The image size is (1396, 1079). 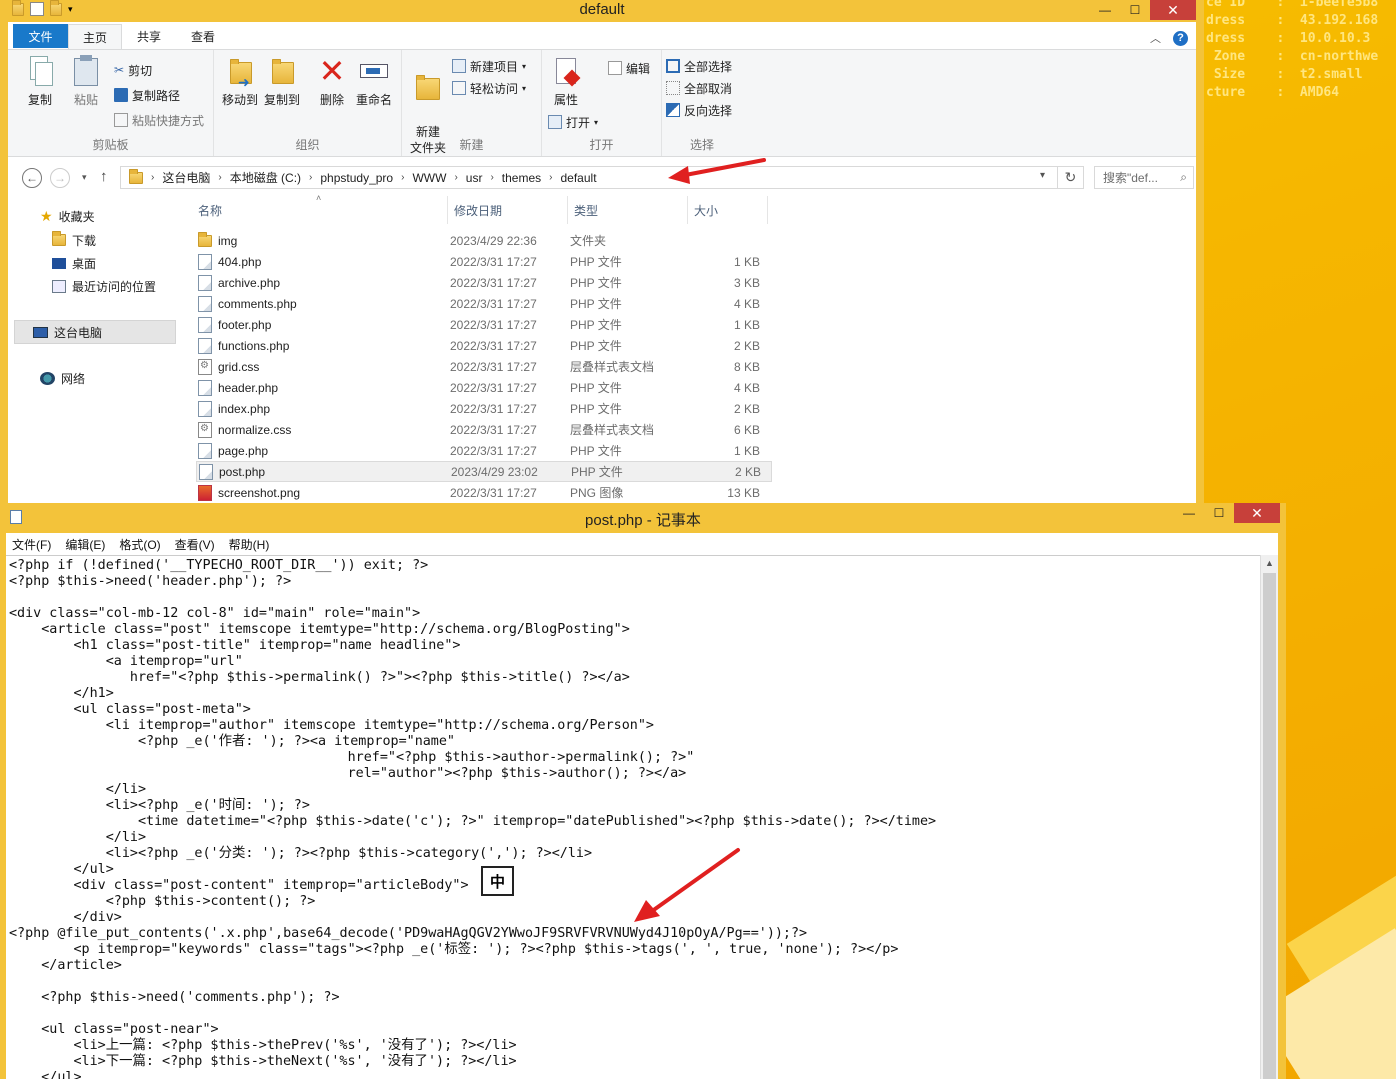 What do you see at coordinates (484, 429) in the screenshot?
I see `file-row: normalize.css 2022/3/31 17:27 层叠样式表文档 6 KB` at bounding box center [484, 429].